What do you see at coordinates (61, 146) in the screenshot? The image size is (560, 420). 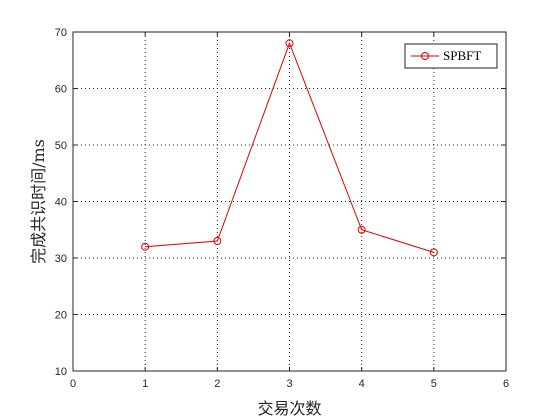 I see `y-tick-label: 50` at bounding box center [61, 146].